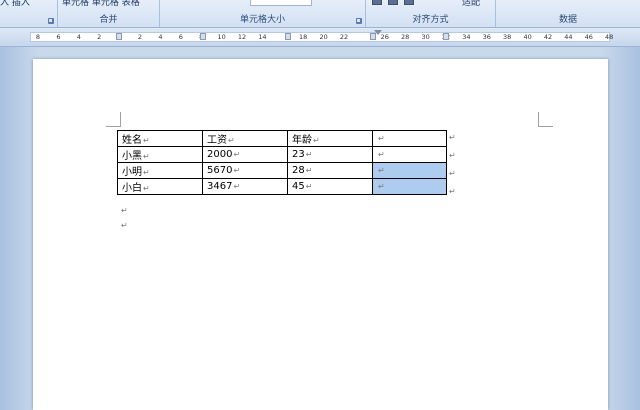 The width and height of the screenshot is (640, 410). Describe the element at coordinates (430, 20) in the screenshot. I see `group-label-alignment: 对齐方式` at that location.